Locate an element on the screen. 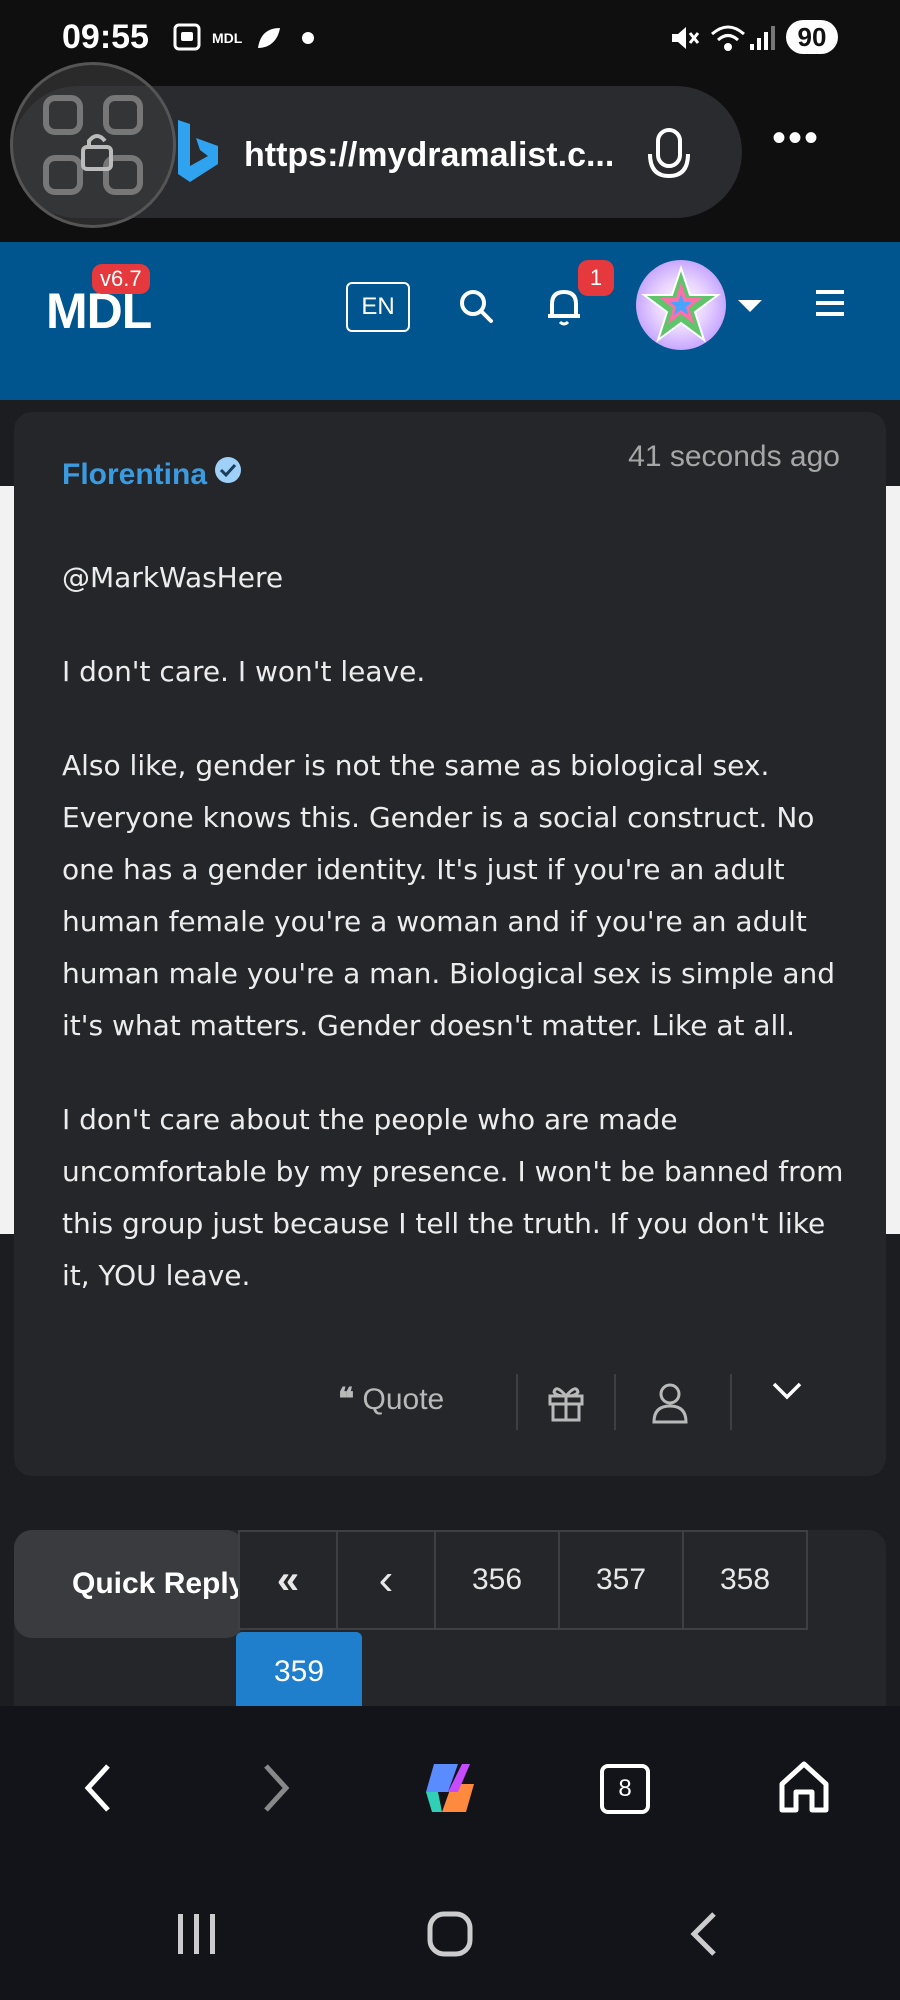 The height and width of the screenshot is (2000, 900). notification-badge: 1 is located at coordinates (596, 278).